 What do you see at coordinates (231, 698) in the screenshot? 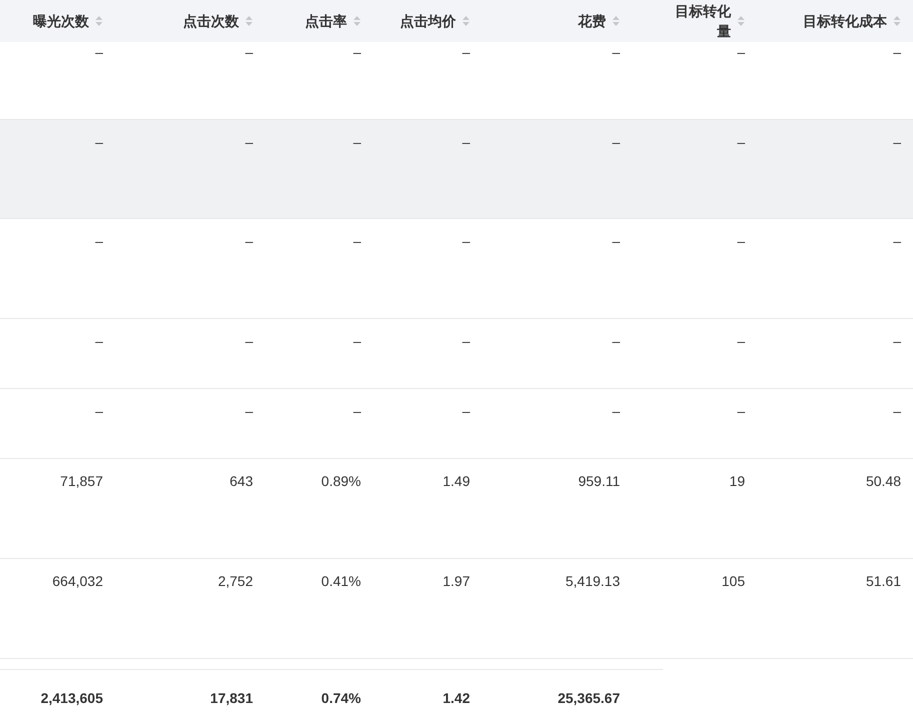
I see `summary-cell-text: 17,831` at bounding box center [231, 698].